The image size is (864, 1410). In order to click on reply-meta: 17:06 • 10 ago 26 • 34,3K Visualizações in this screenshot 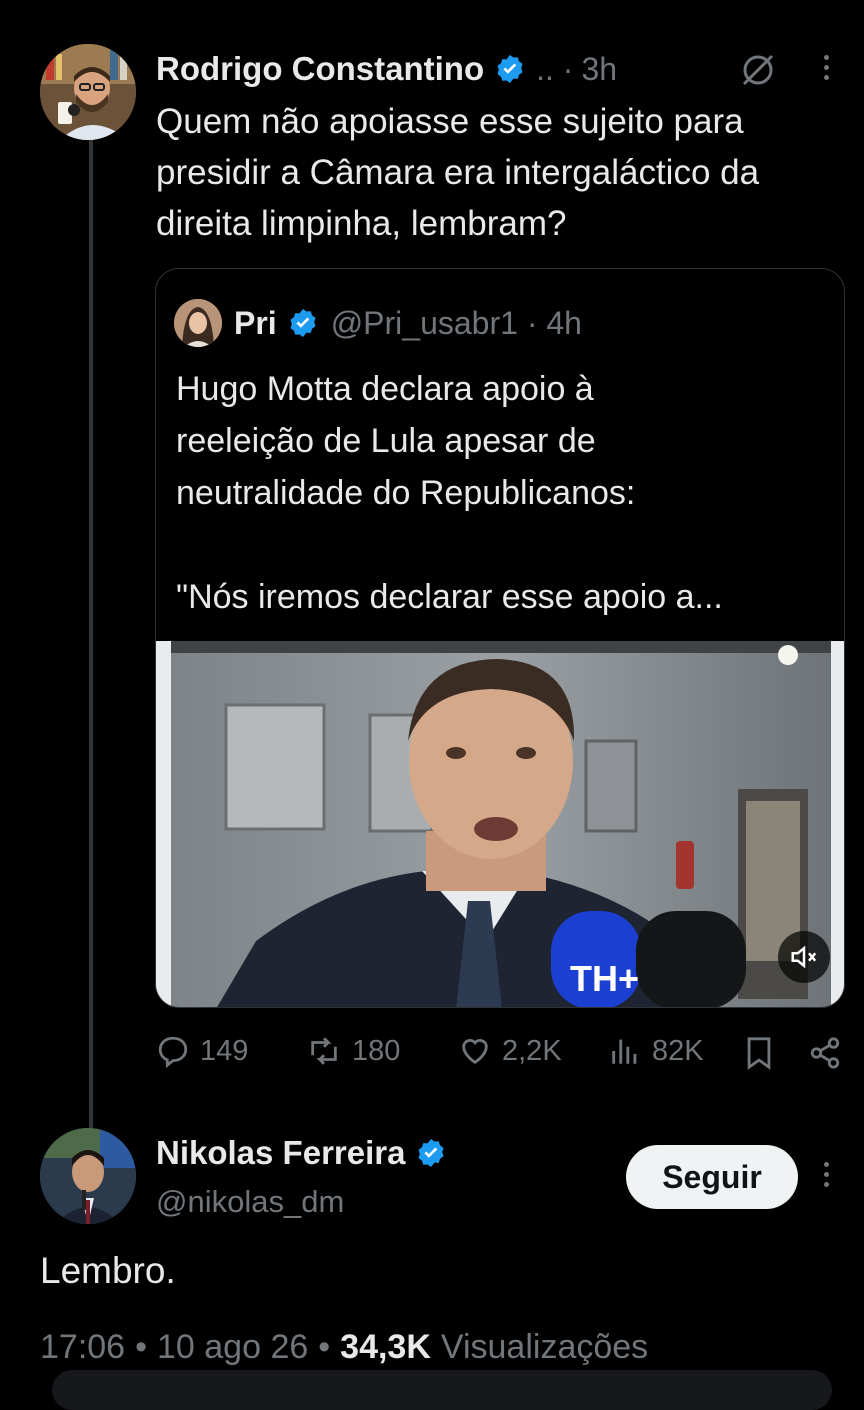, I will do `click(344, 1347)`.